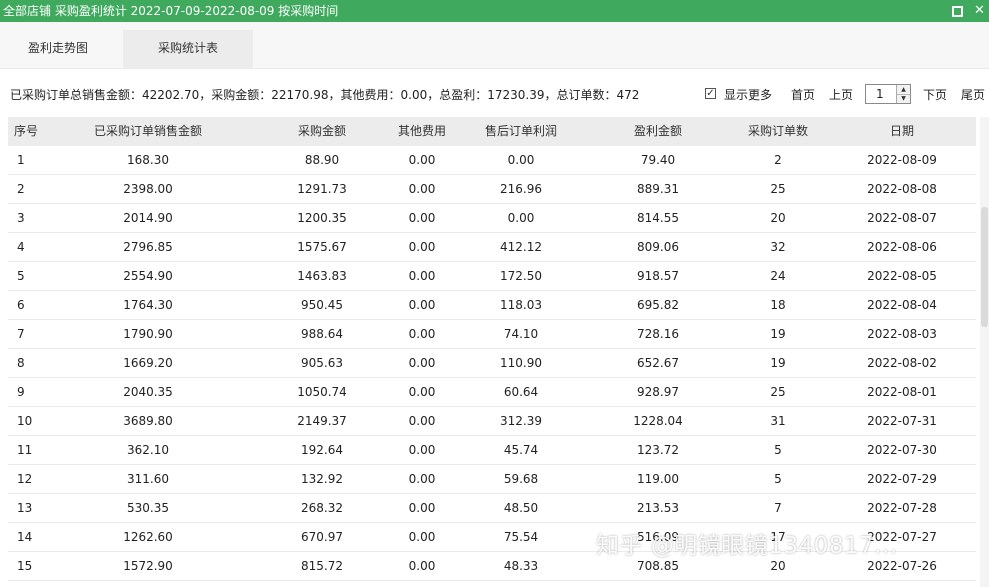 This screenshot has height=587, width=989. I want to click on table-cell: 2022-08-07, so click(902, 218).